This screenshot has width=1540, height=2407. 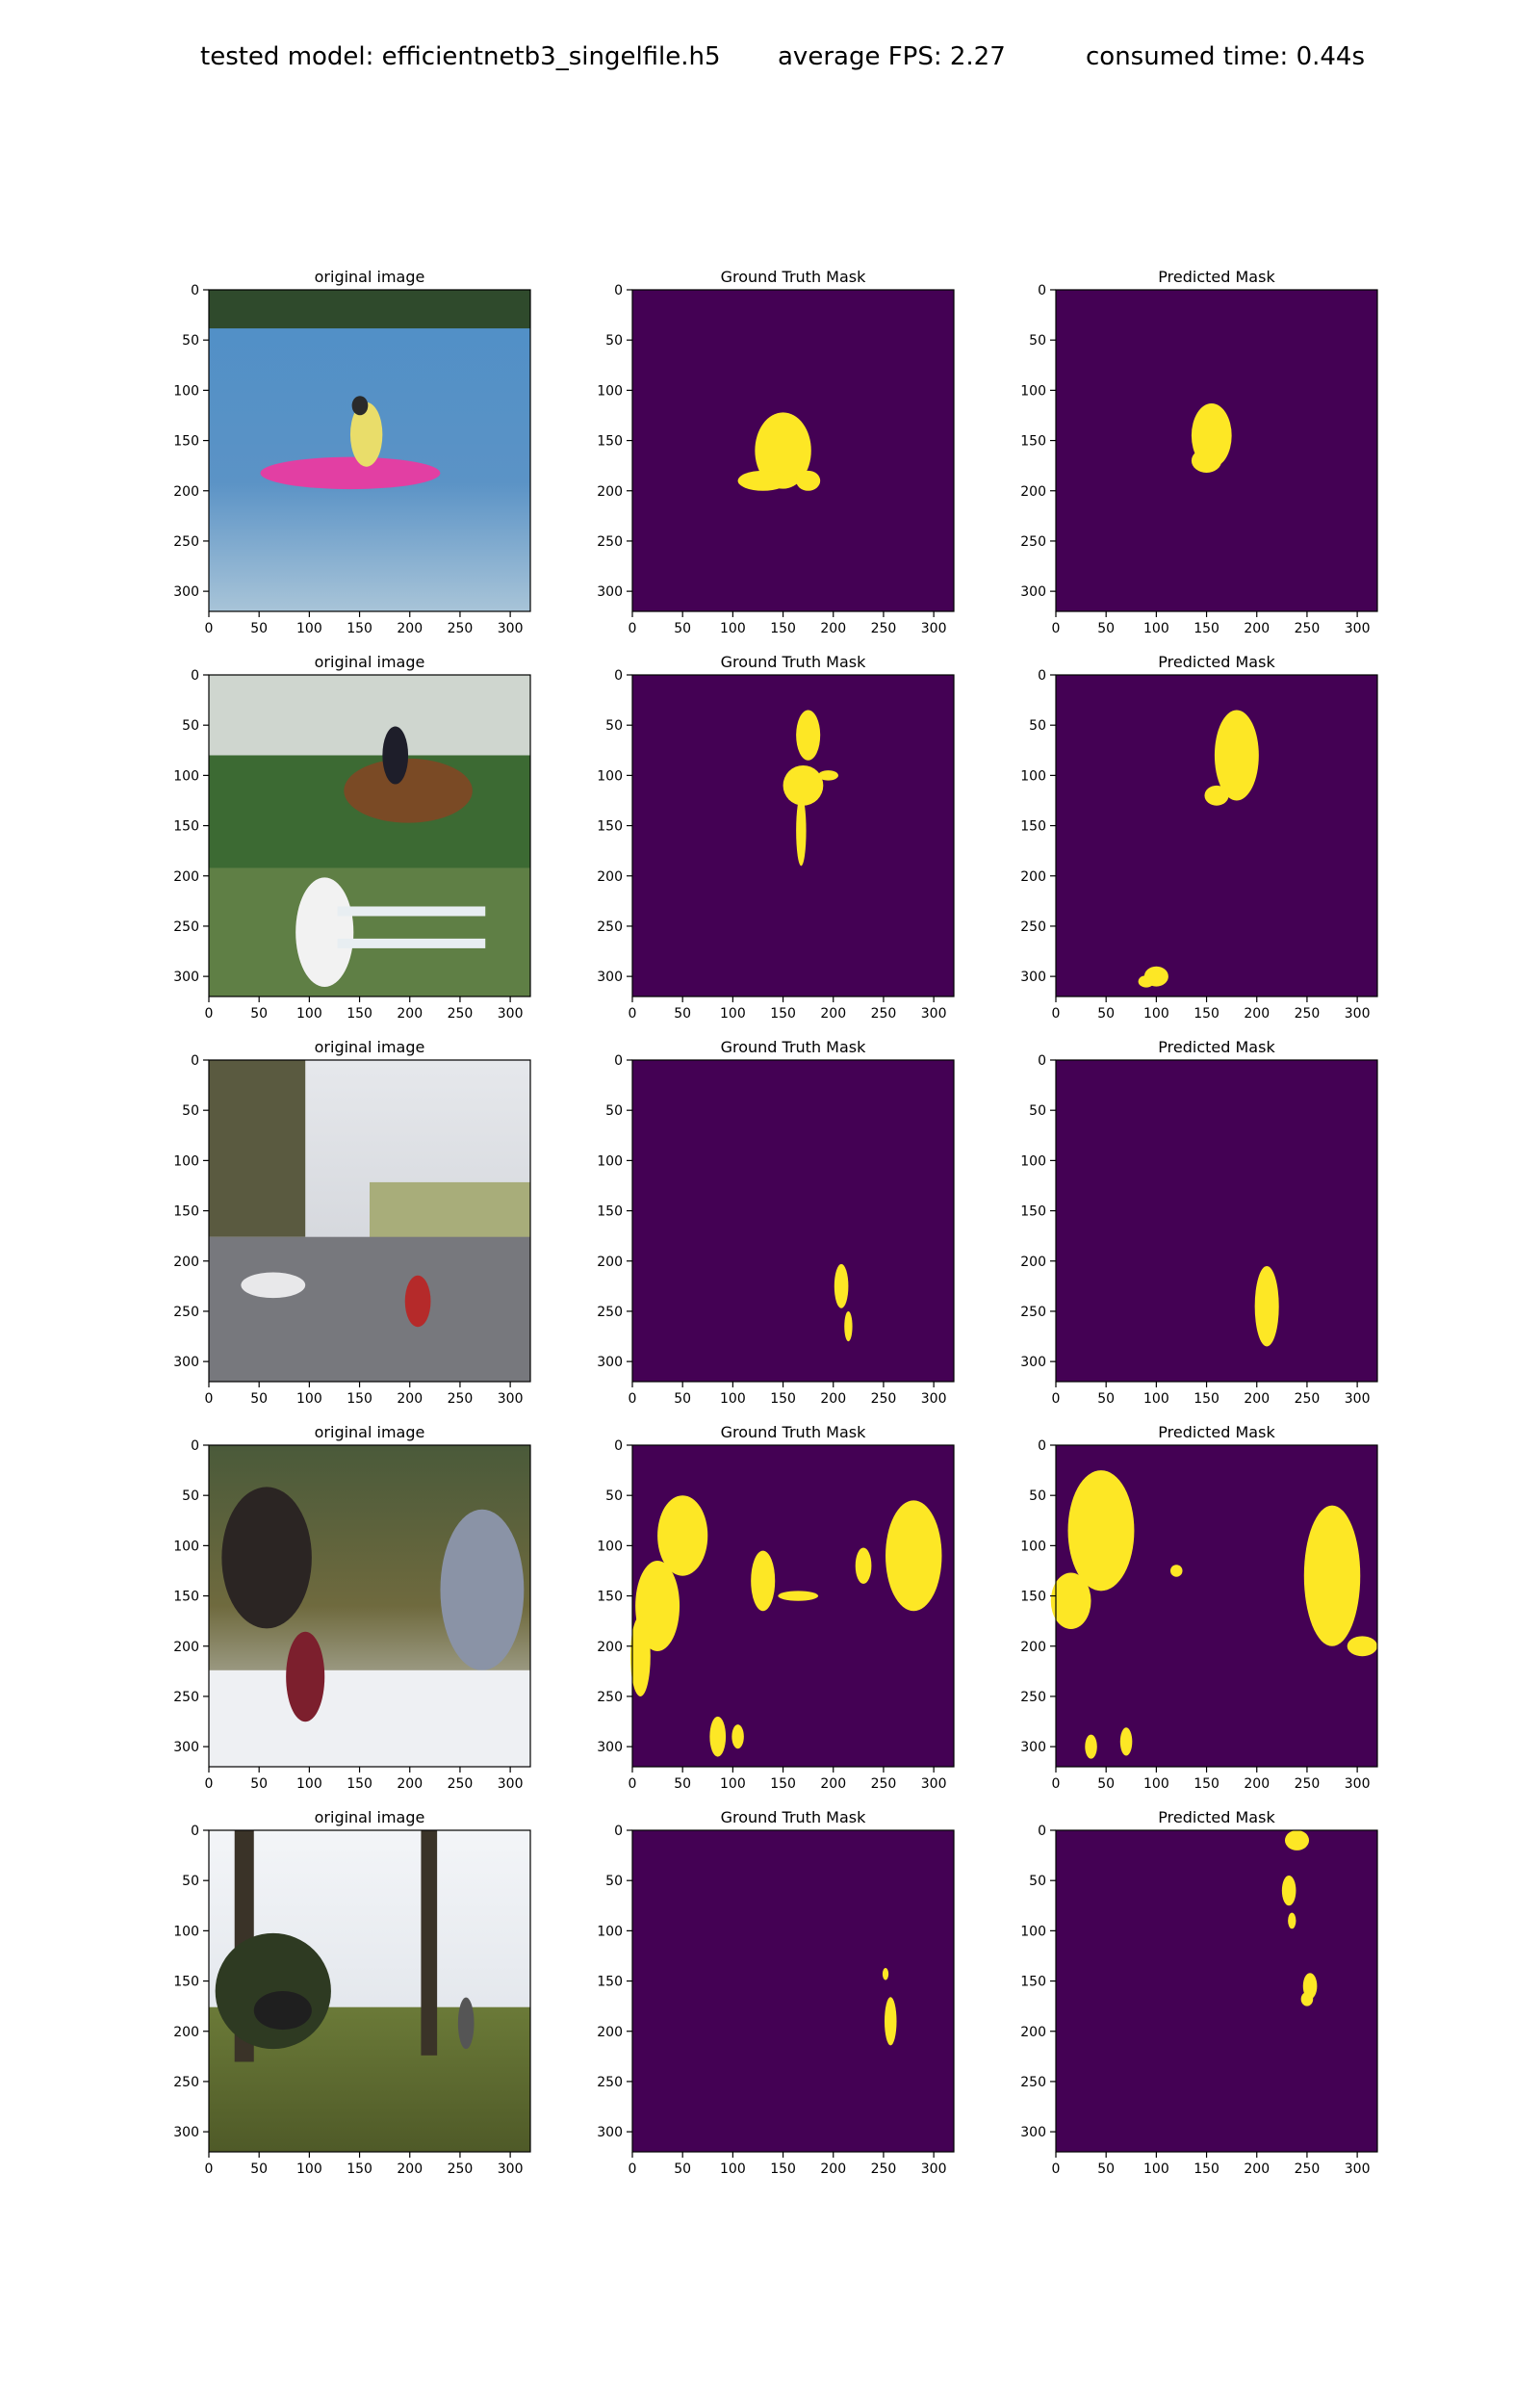 I want to click on original-image-title: original image, so click(x=370, y=1817).